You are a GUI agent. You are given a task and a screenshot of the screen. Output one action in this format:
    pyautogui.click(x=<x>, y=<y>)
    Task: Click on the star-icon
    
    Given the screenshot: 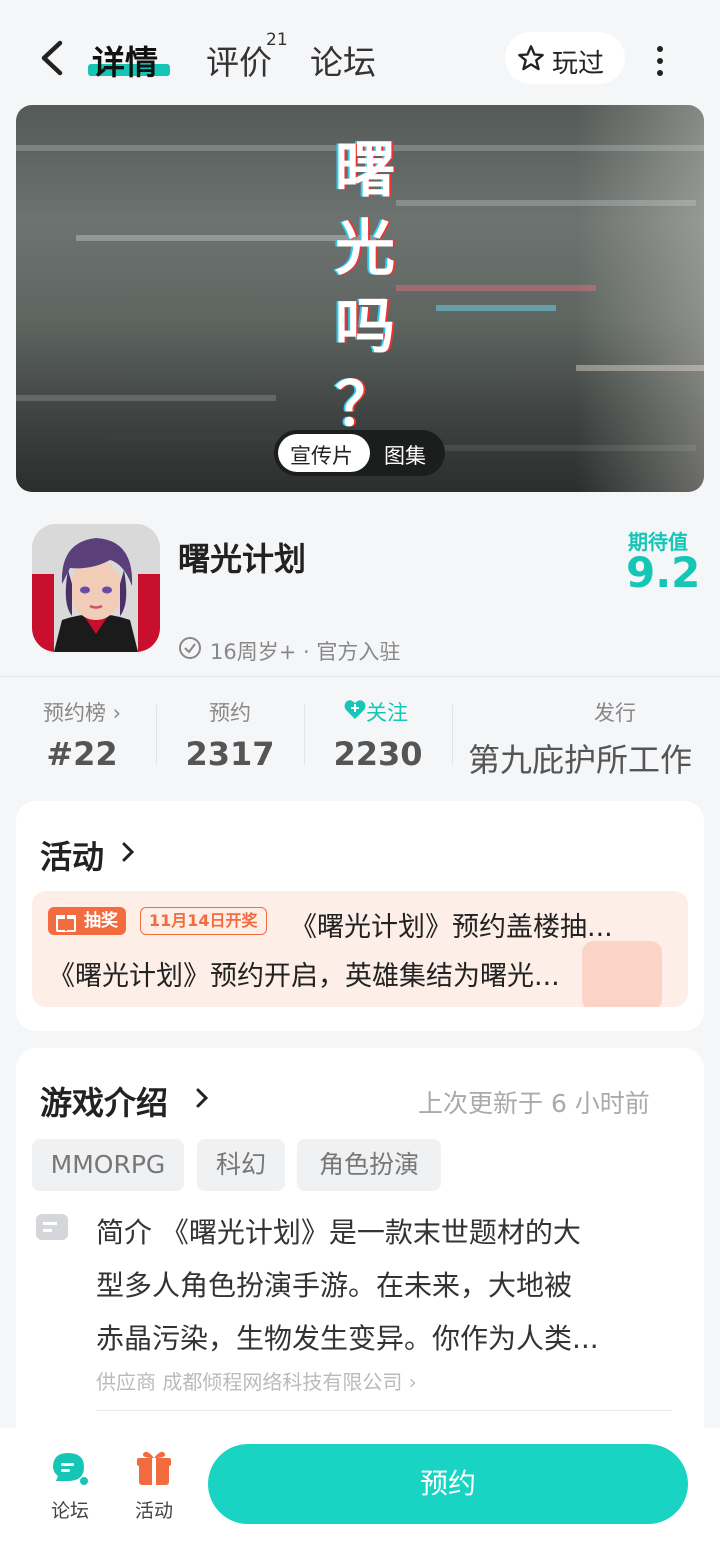 What is the action you would take?
    pyautogui.click(x=531, y=58)
    